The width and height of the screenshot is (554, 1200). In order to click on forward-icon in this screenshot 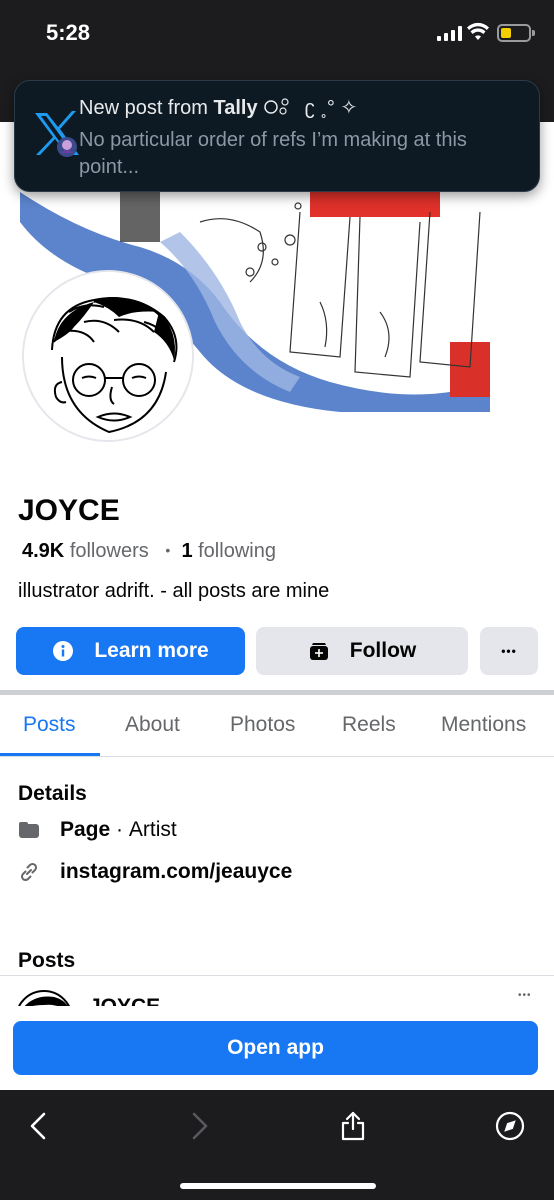, I will do `click(198, 1126)`.